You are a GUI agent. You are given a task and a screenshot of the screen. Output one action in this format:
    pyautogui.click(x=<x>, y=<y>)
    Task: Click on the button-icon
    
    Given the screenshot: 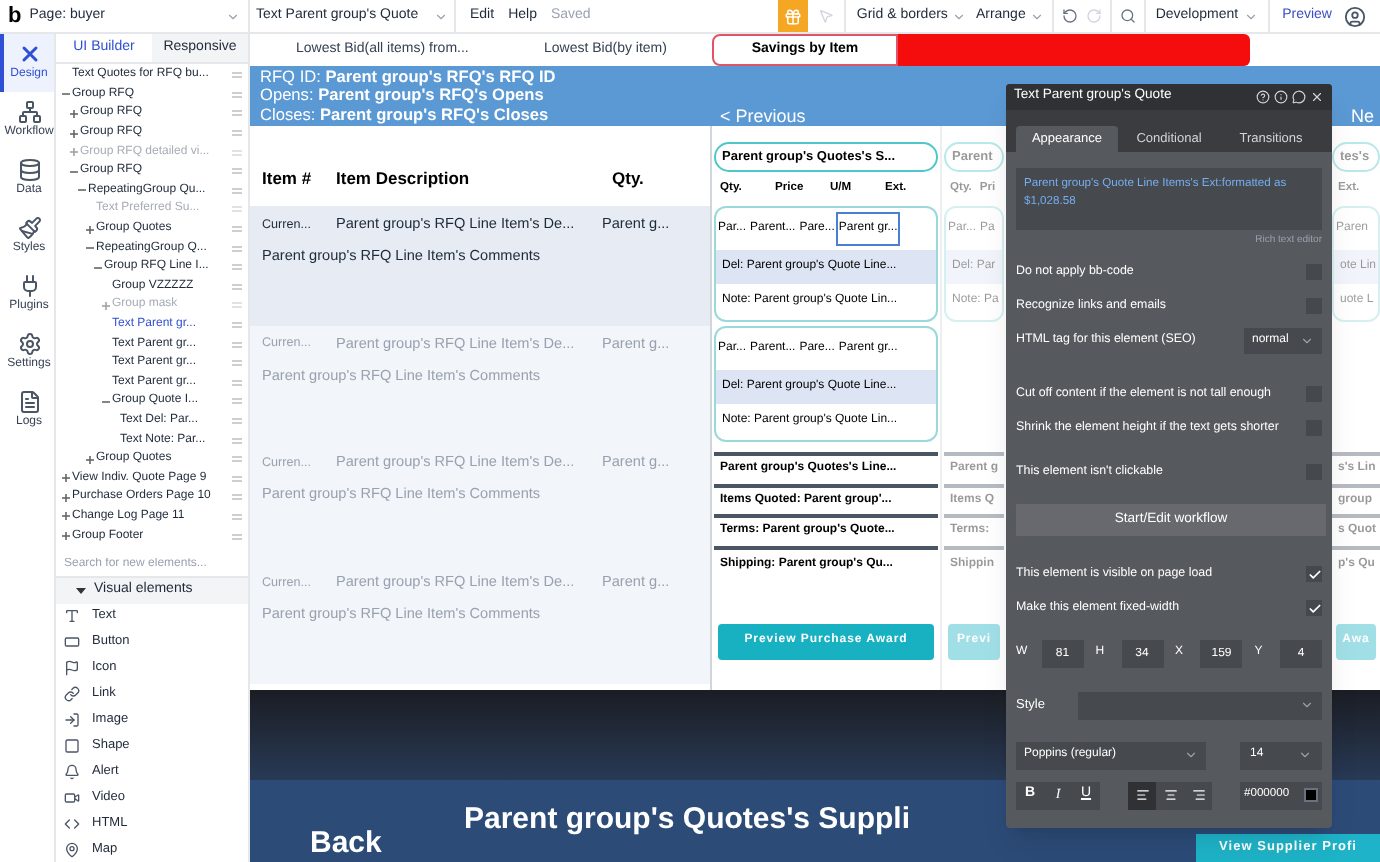 What is the action you would take?
    pyautogui.click(x=72, y=642)
    